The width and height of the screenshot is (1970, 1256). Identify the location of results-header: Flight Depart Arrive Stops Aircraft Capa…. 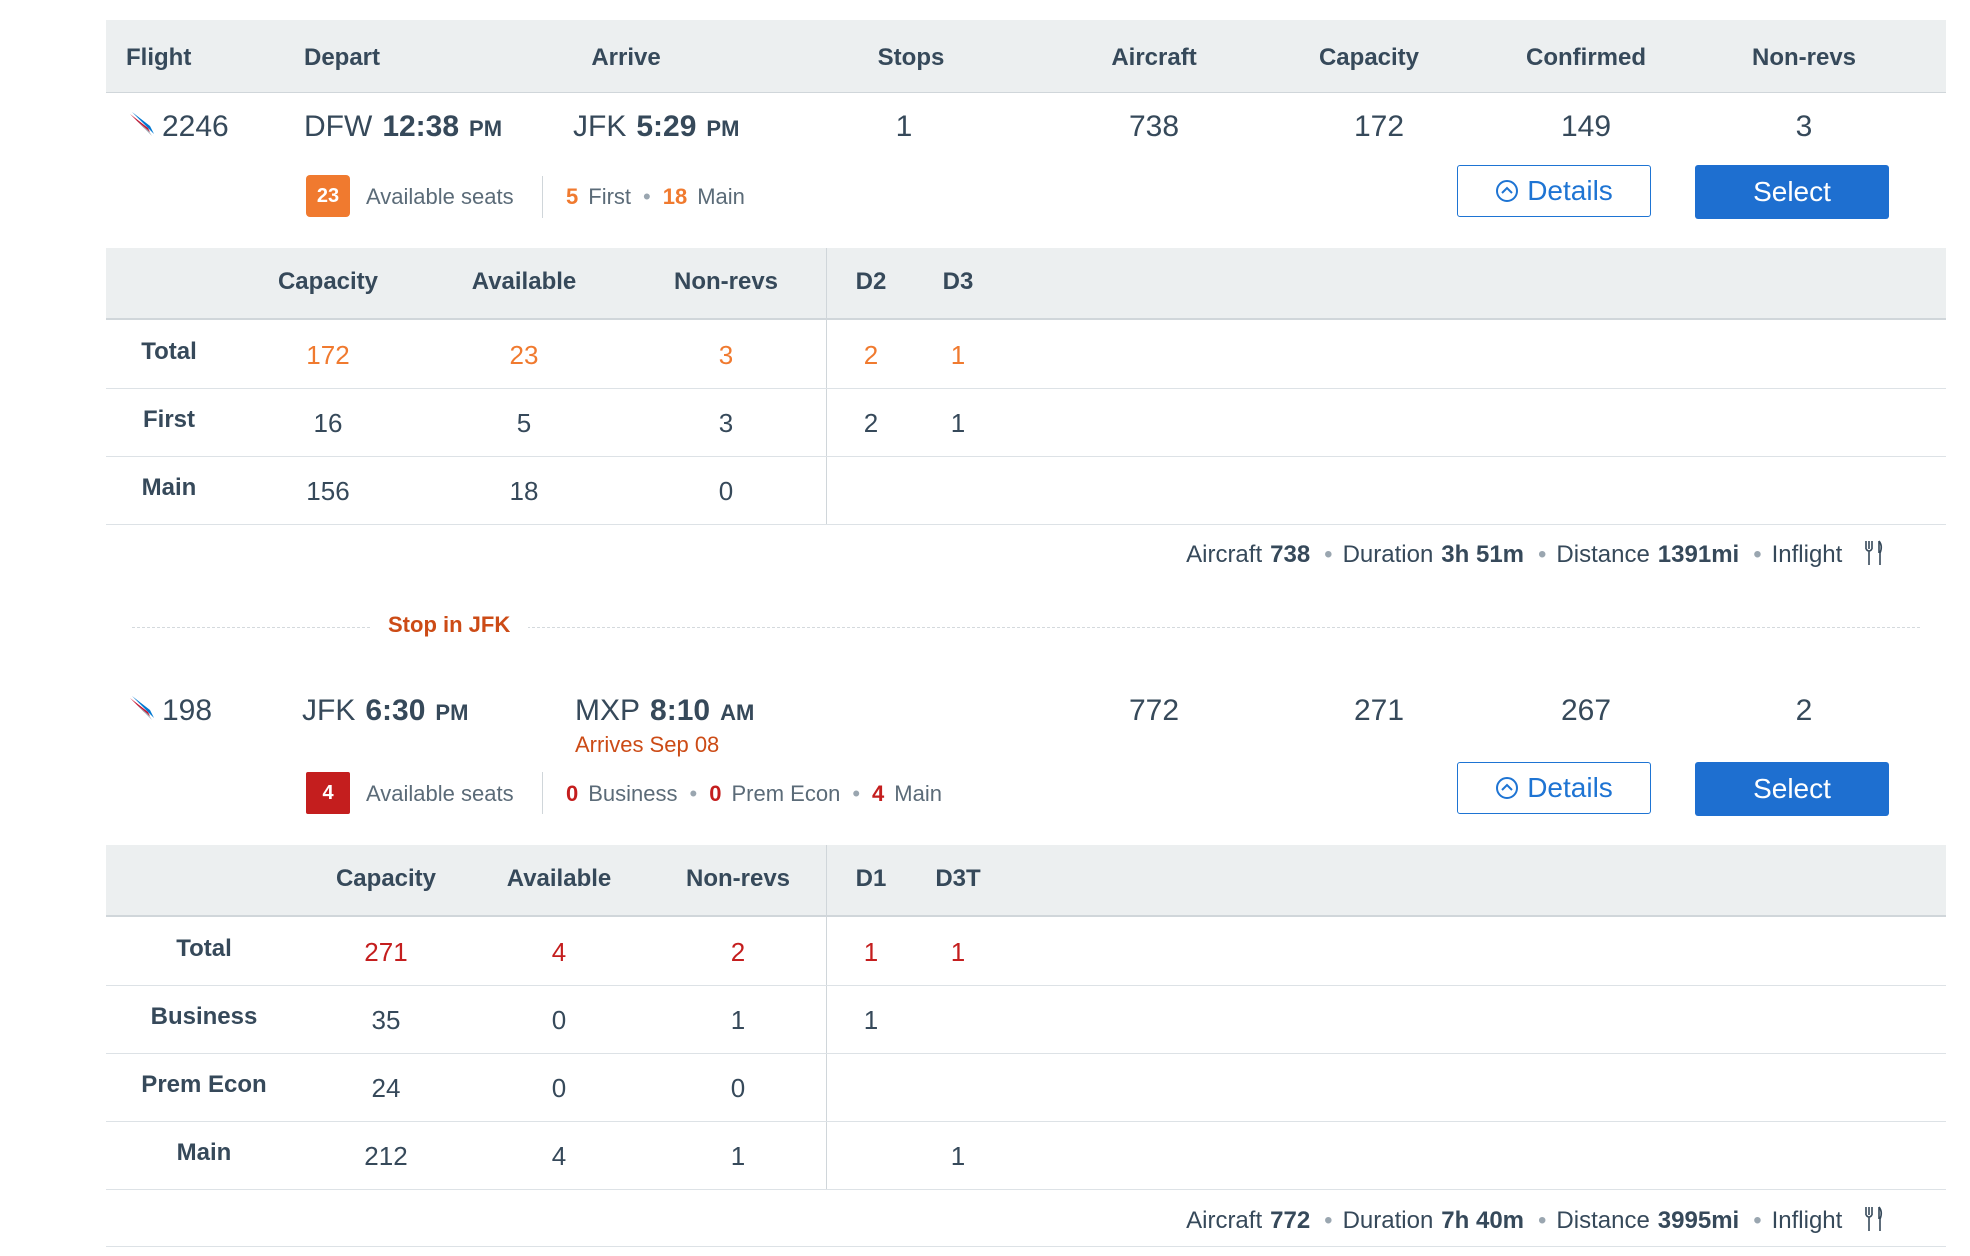
(1026, 56).